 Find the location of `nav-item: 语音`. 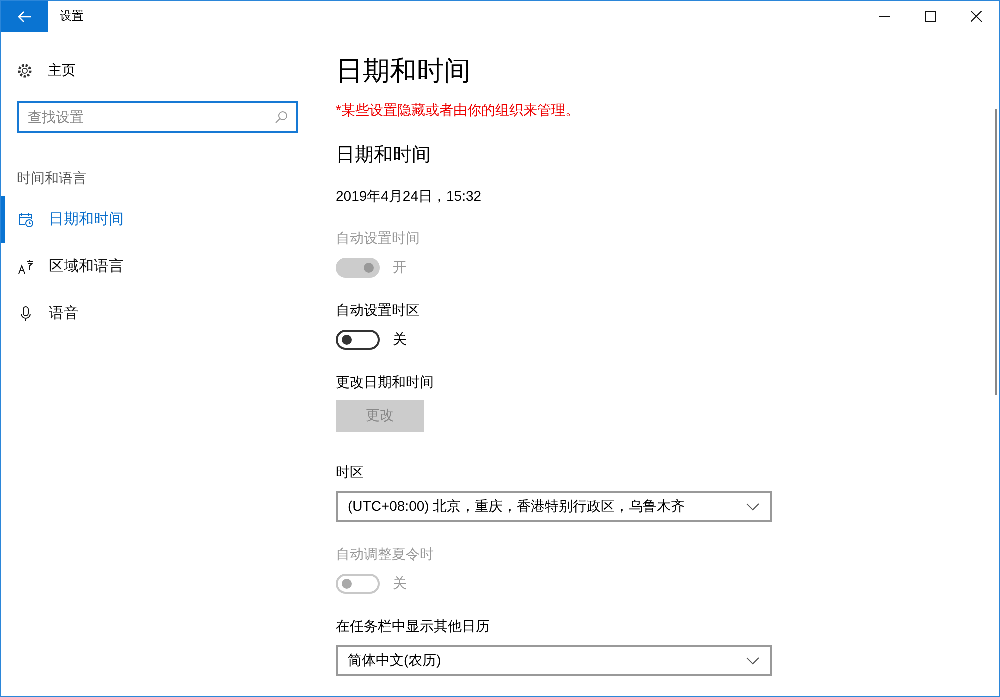

nav-item: 语音 is located at coordinates (161, 313).